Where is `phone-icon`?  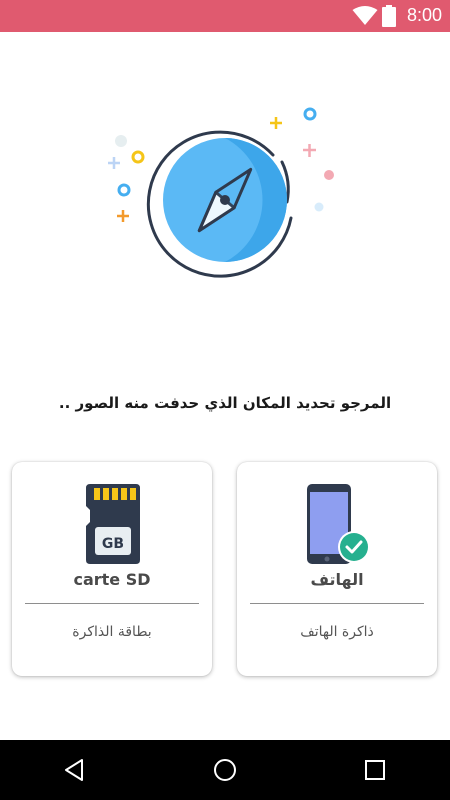
phone-icon is located at coordinates (338, 524).